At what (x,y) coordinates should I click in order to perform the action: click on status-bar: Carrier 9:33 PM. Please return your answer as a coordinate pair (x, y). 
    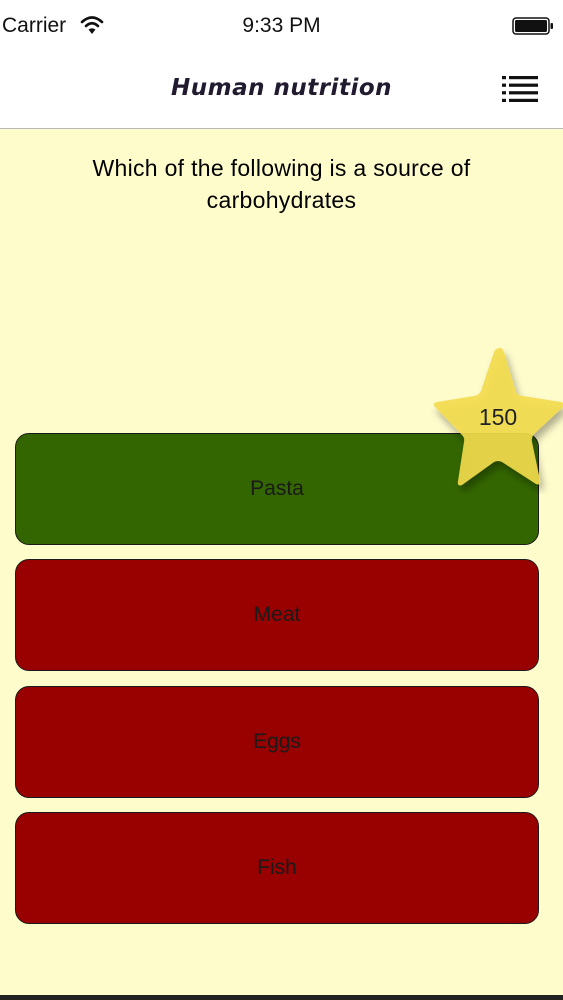
    Looking at the image, I should click on (281, 27).